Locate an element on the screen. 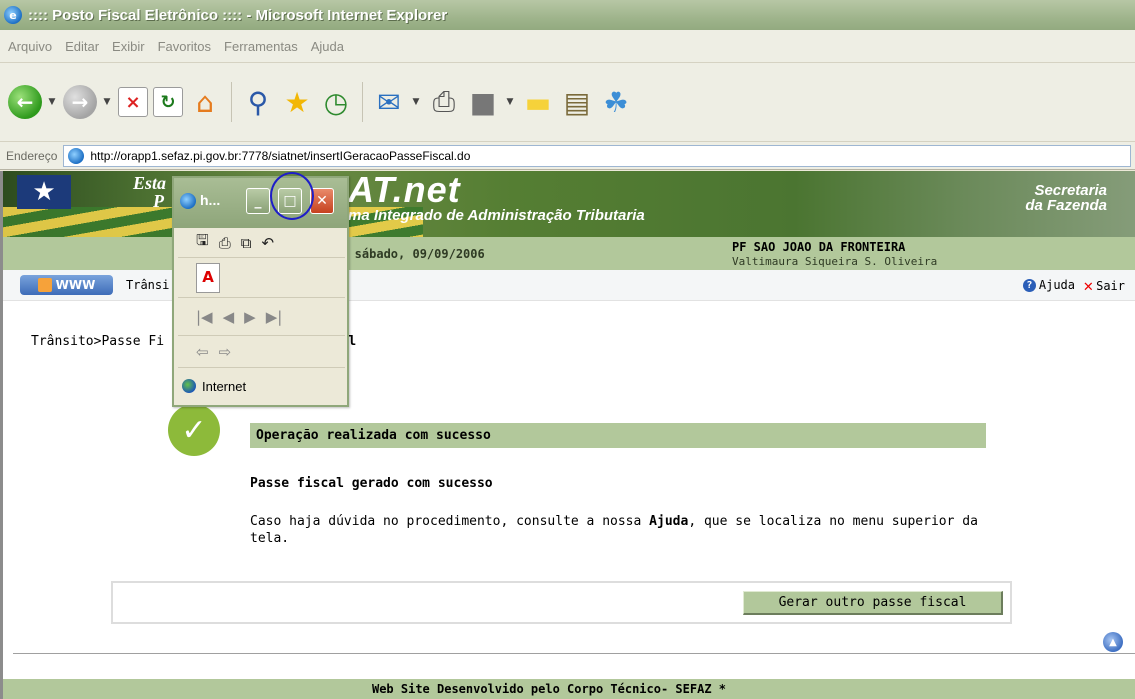  search-button: ⚲ is located at coordinates (258, 102).